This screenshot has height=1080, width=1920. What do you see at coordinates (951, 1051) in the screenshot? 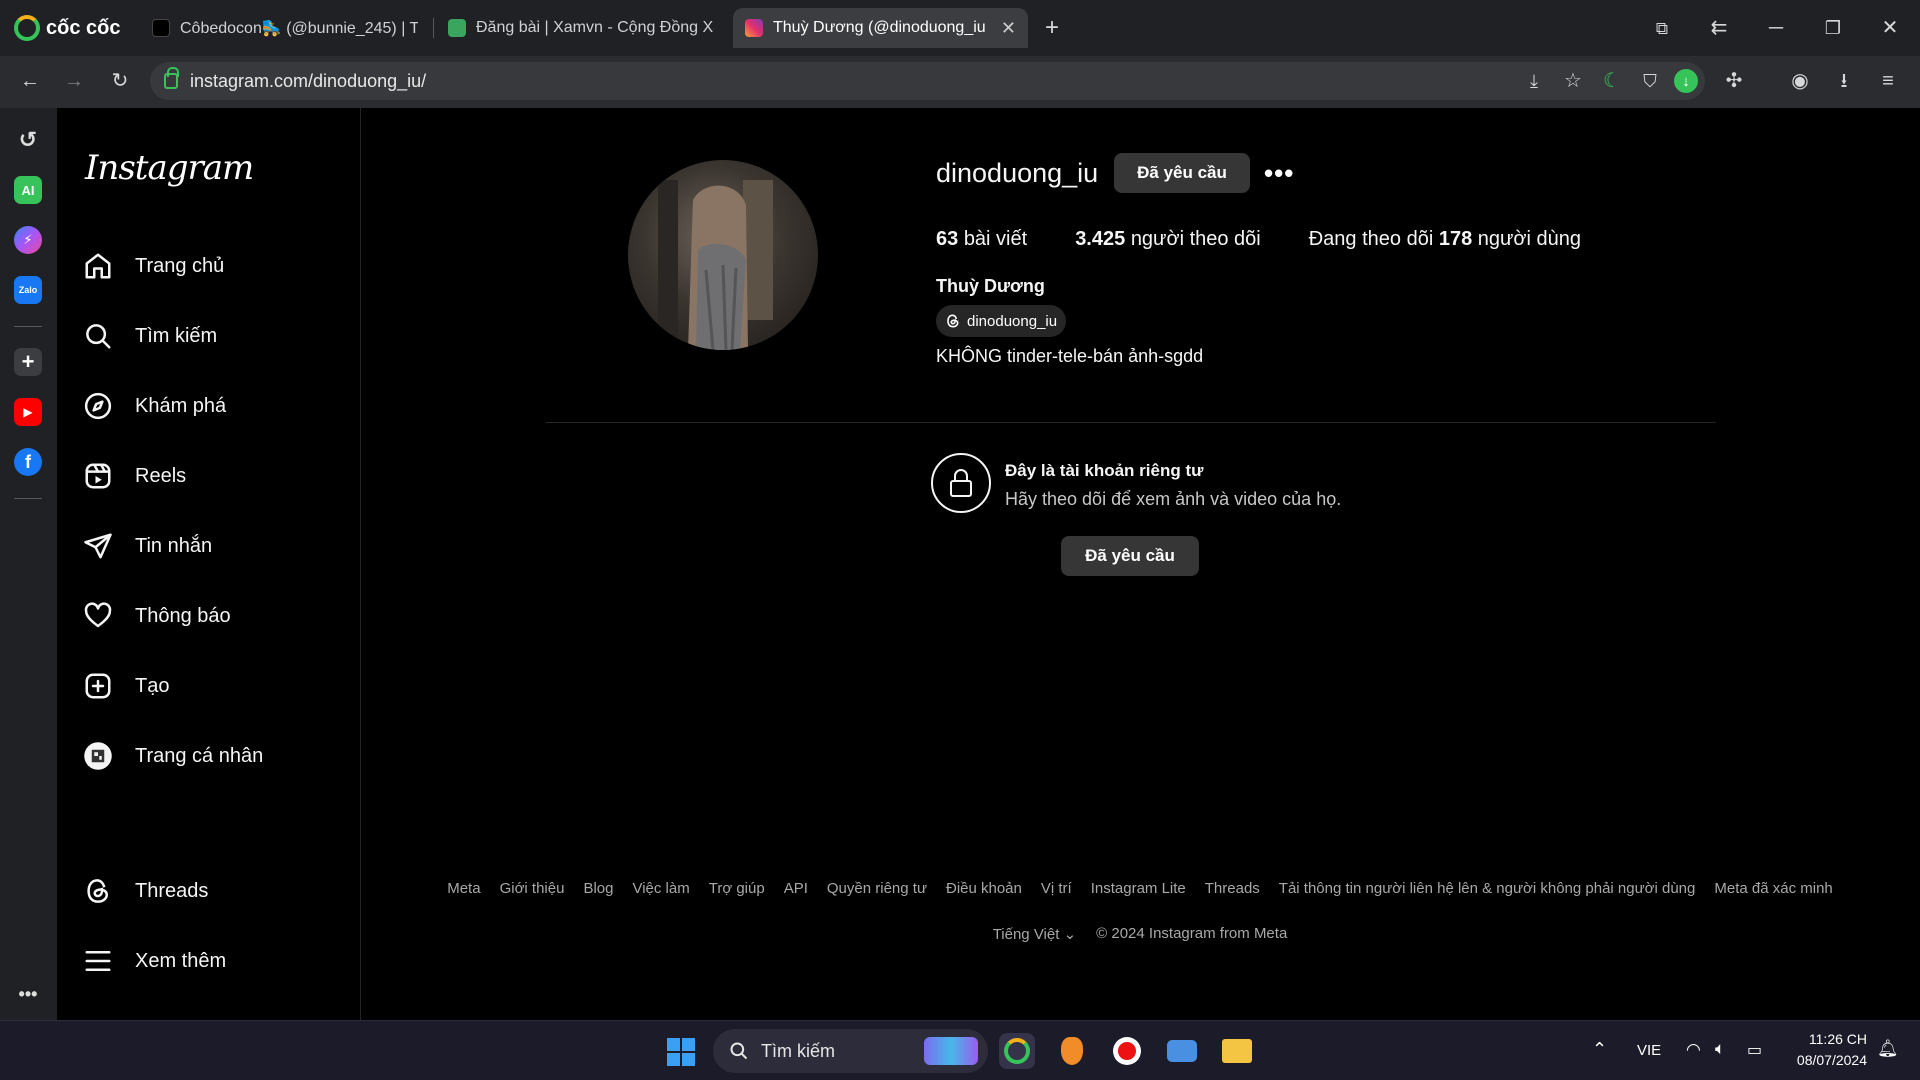
I see `search-highlight-icon` at bounding box center [951, 1051].